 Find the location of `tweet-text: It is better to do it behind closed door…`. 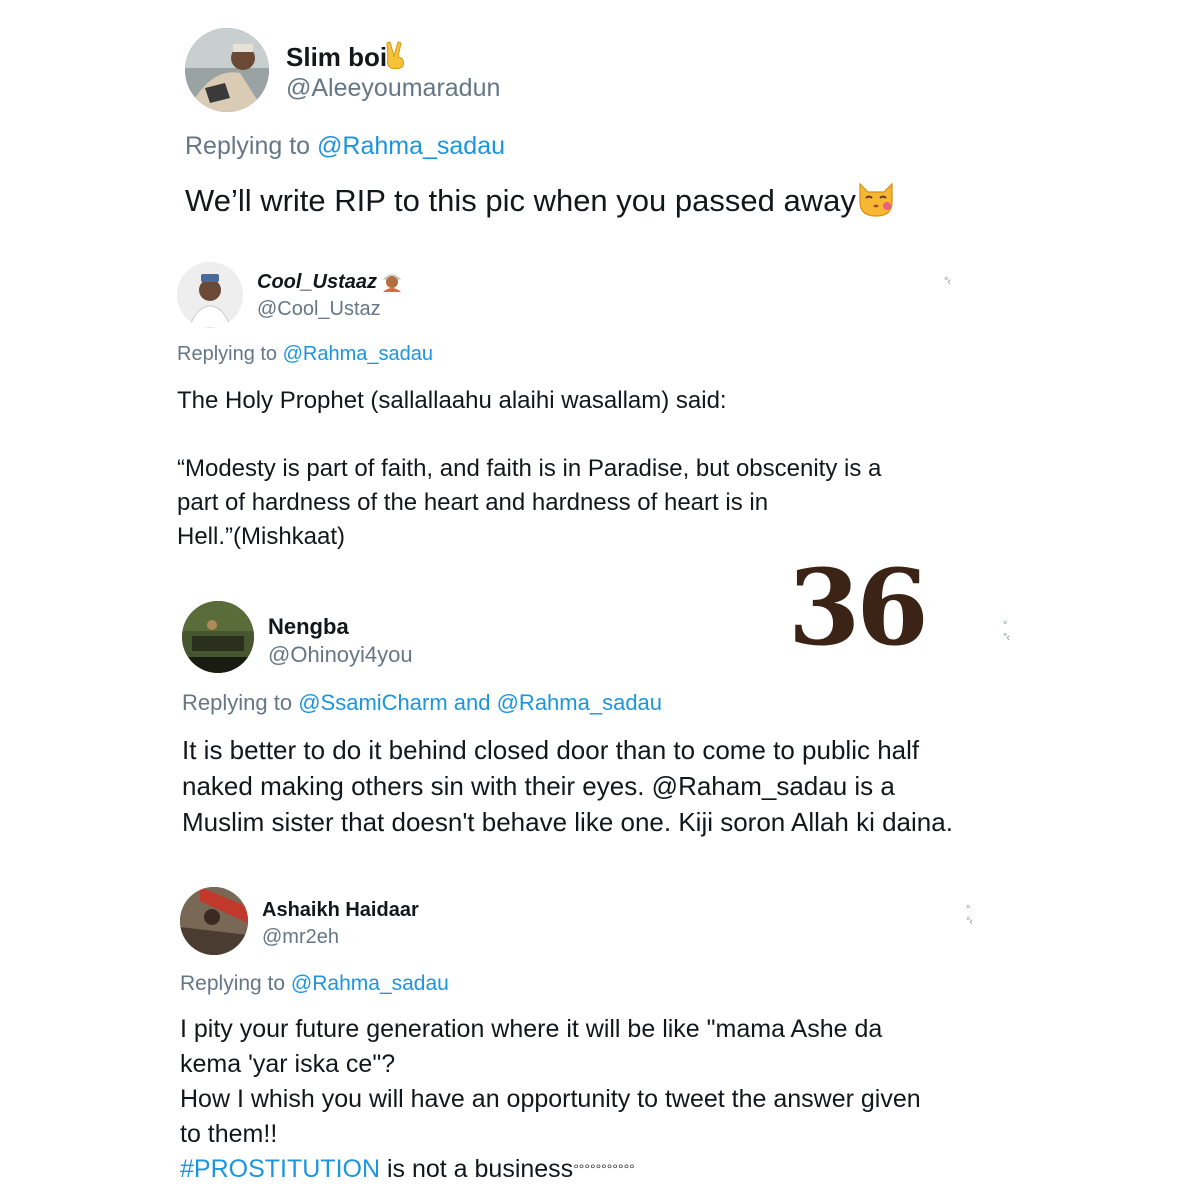

tweet-text: It is better to do it behind closed door… is located at coordinates (567, 786).